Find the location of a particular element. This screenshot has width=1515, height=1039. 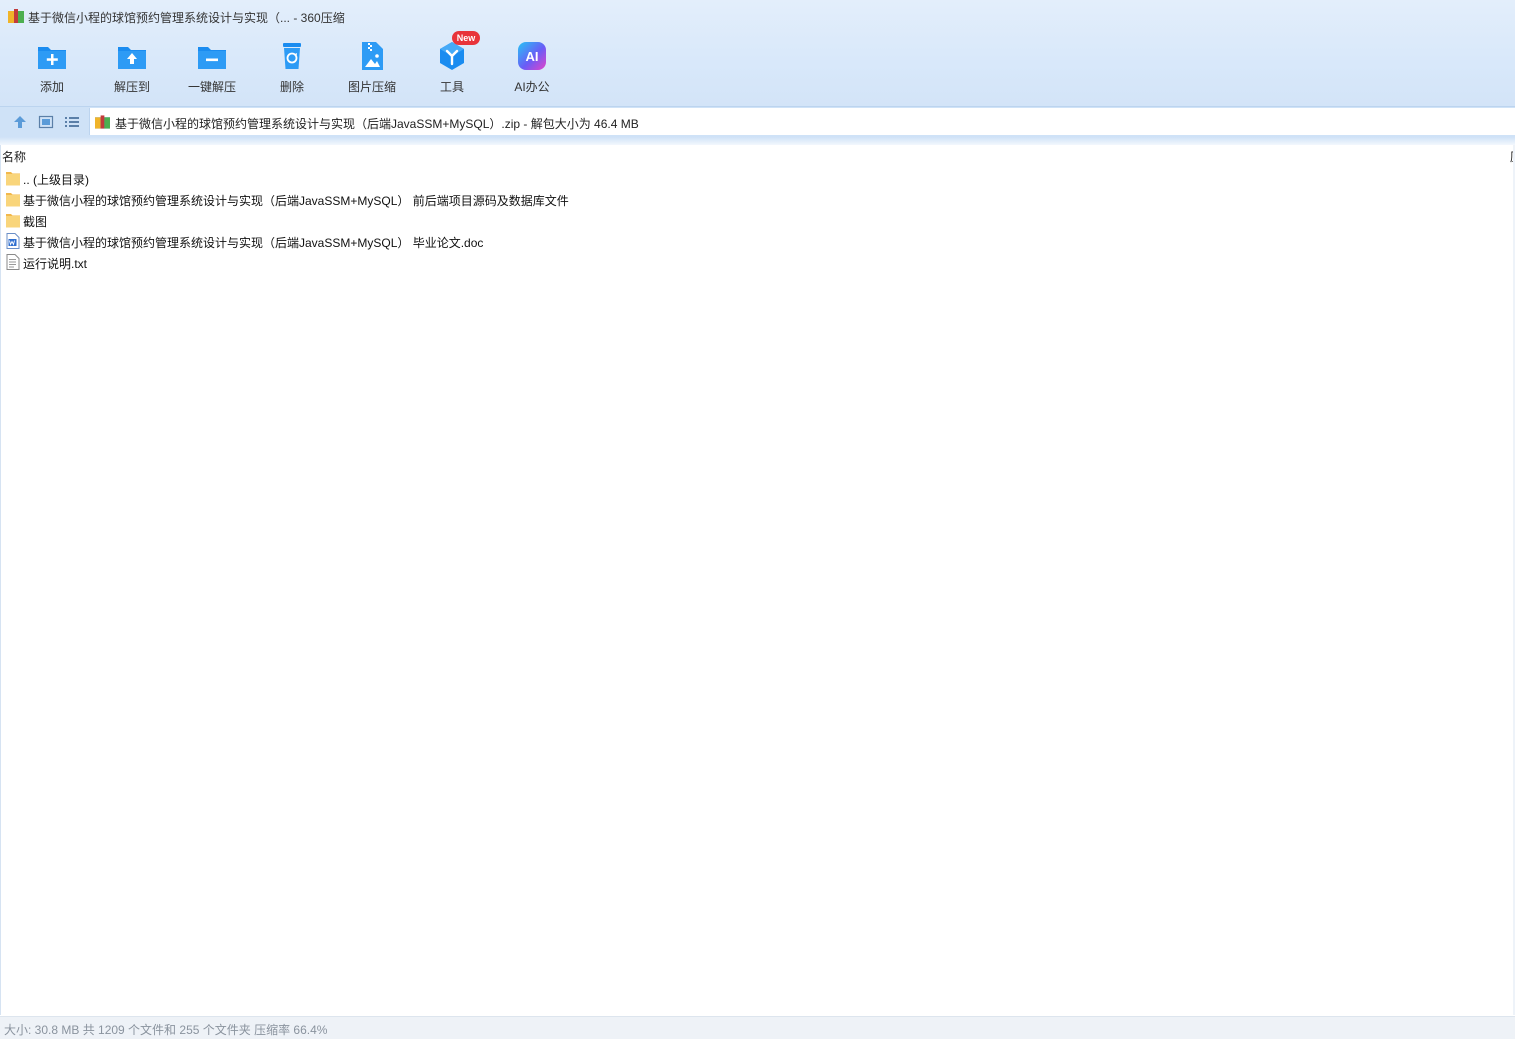

new-badge: New is located at coordinates (466, 38).